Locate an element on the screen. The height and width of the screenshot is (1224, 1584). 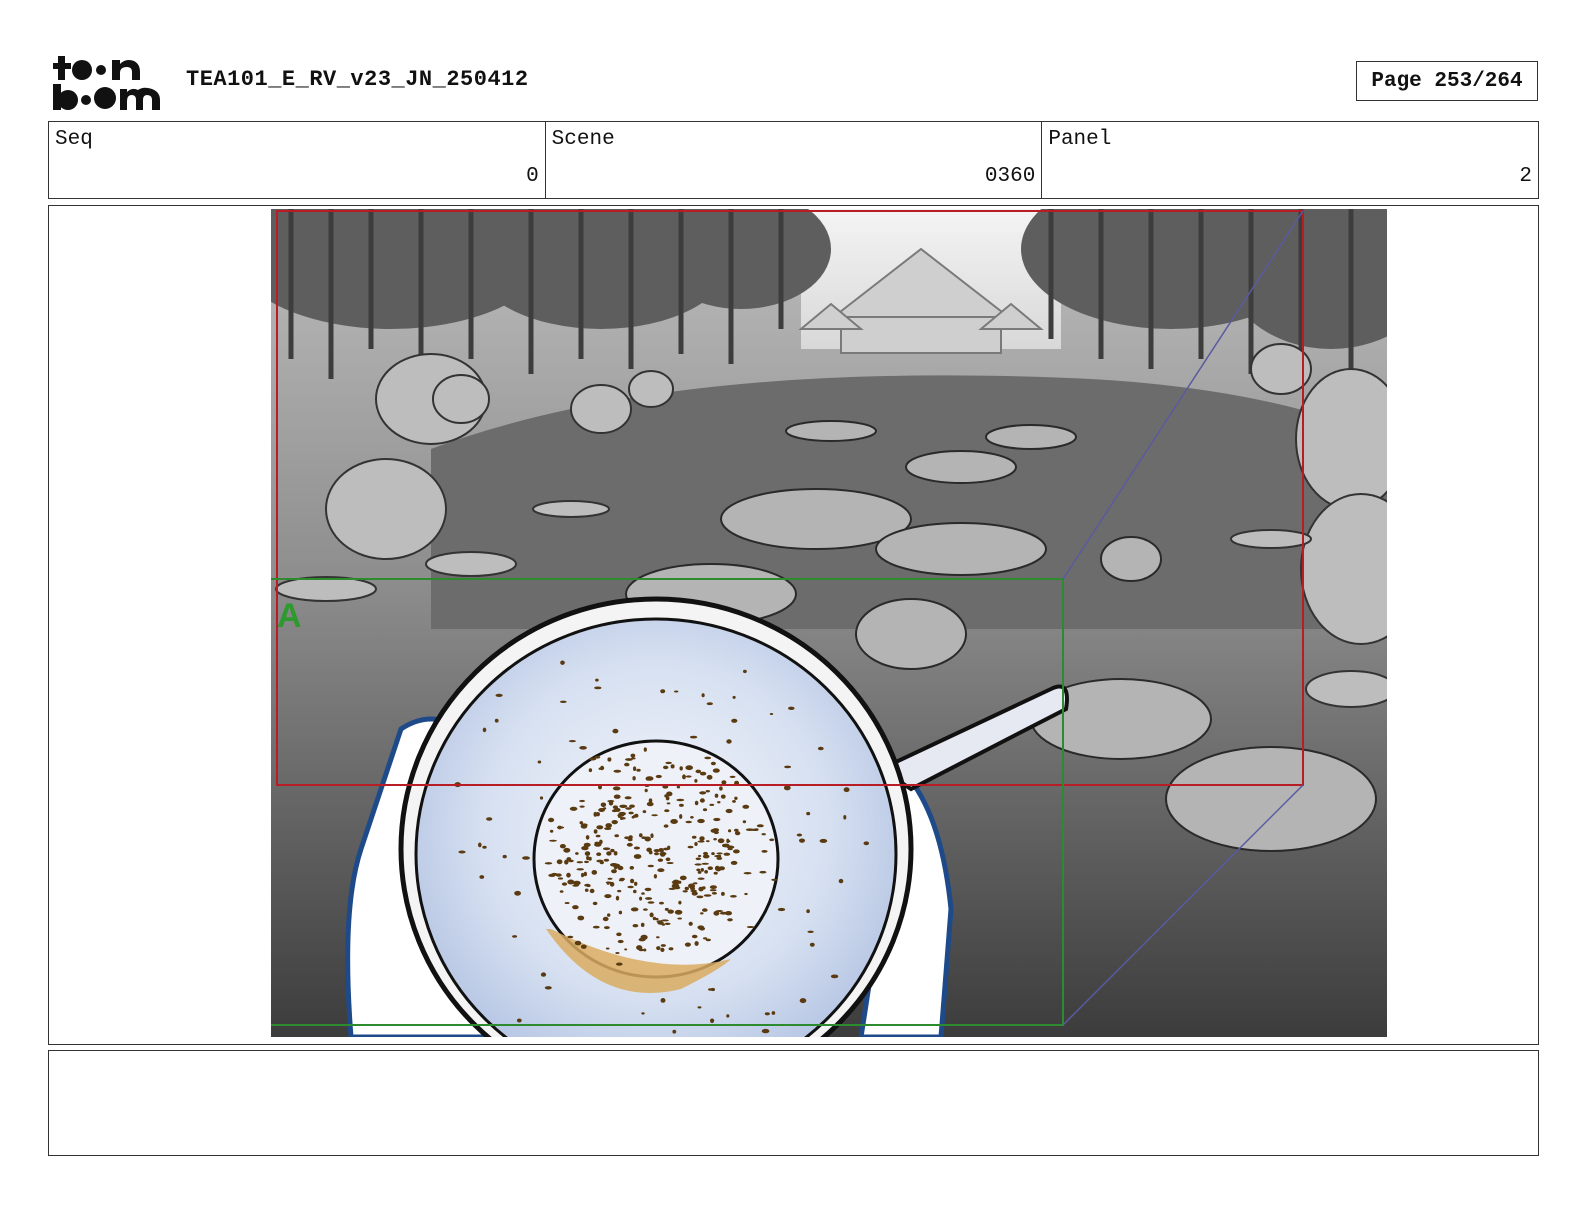
scene-cell: Scene 0360 is located at coordinates (794, 160).